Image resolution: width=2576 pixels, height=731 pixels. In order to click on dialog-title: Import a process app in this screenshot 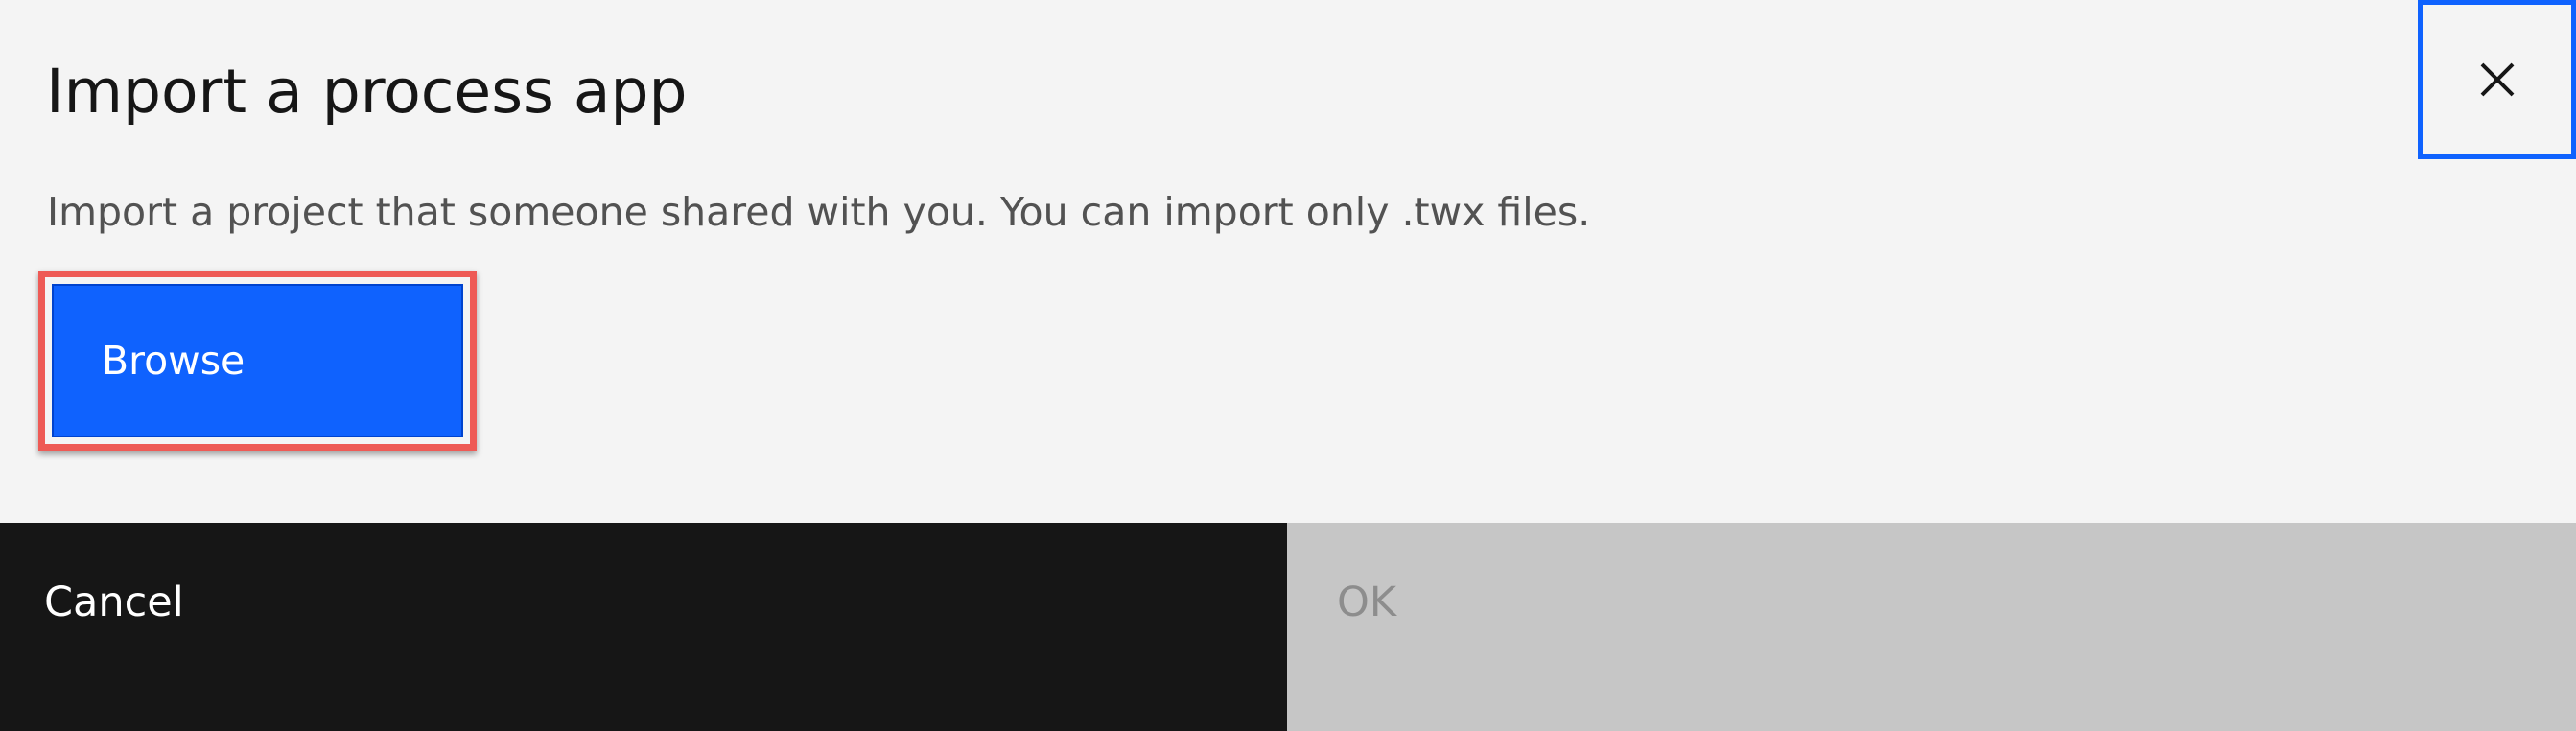, I will do `click(367, 92)`.